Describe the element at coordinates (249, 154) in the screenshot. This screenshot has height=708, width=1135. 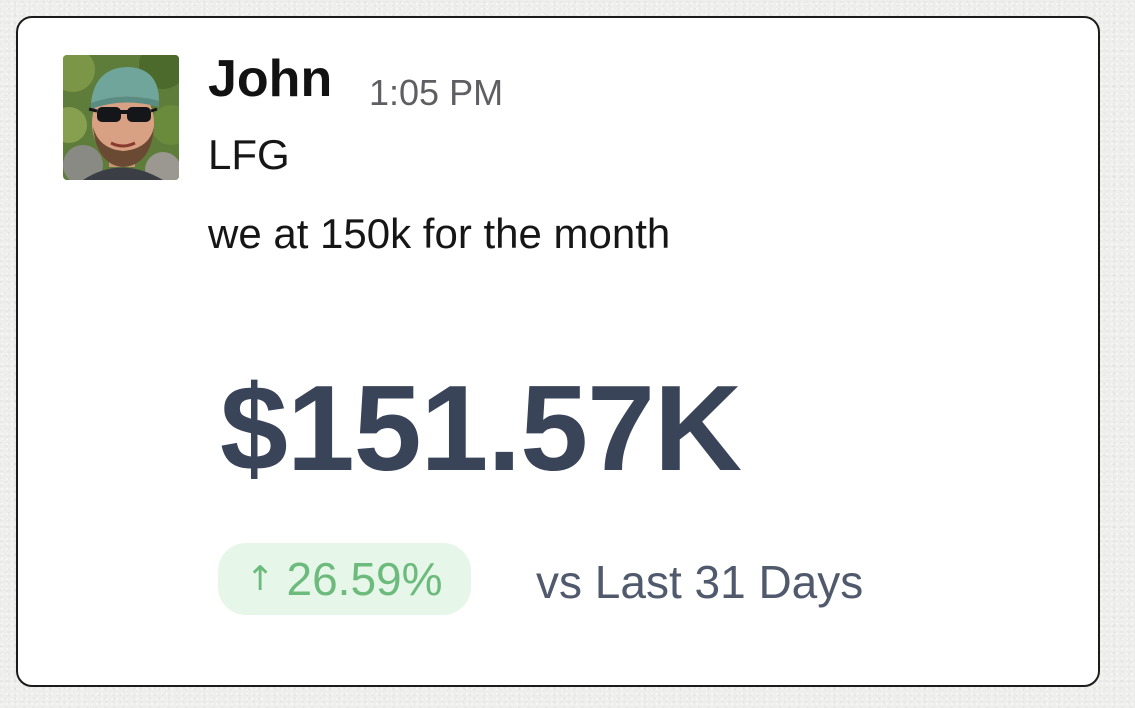
I see `message-text-line-1: LFG` at that location.